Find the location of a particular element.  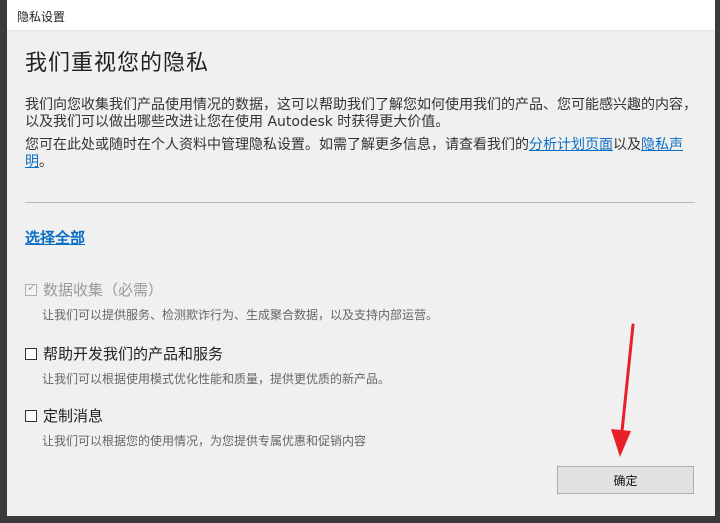

option-description: 让我们可以根据使用模式优化性能和质量，提供更优质的新产品。 is located at coordinates (216, 379).